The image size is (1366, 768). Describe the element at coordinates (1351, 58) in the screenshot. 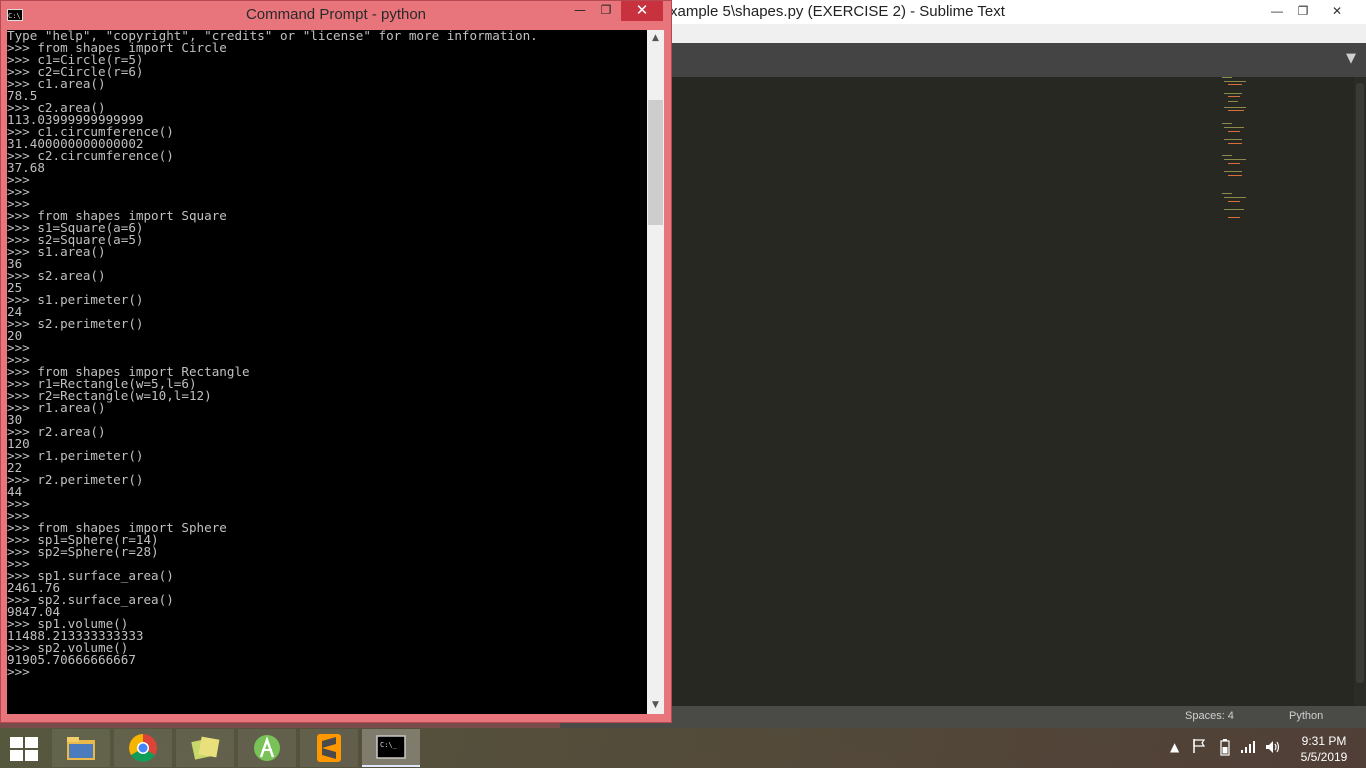

I see `tab-dropdown-icon: ▼` at that location.